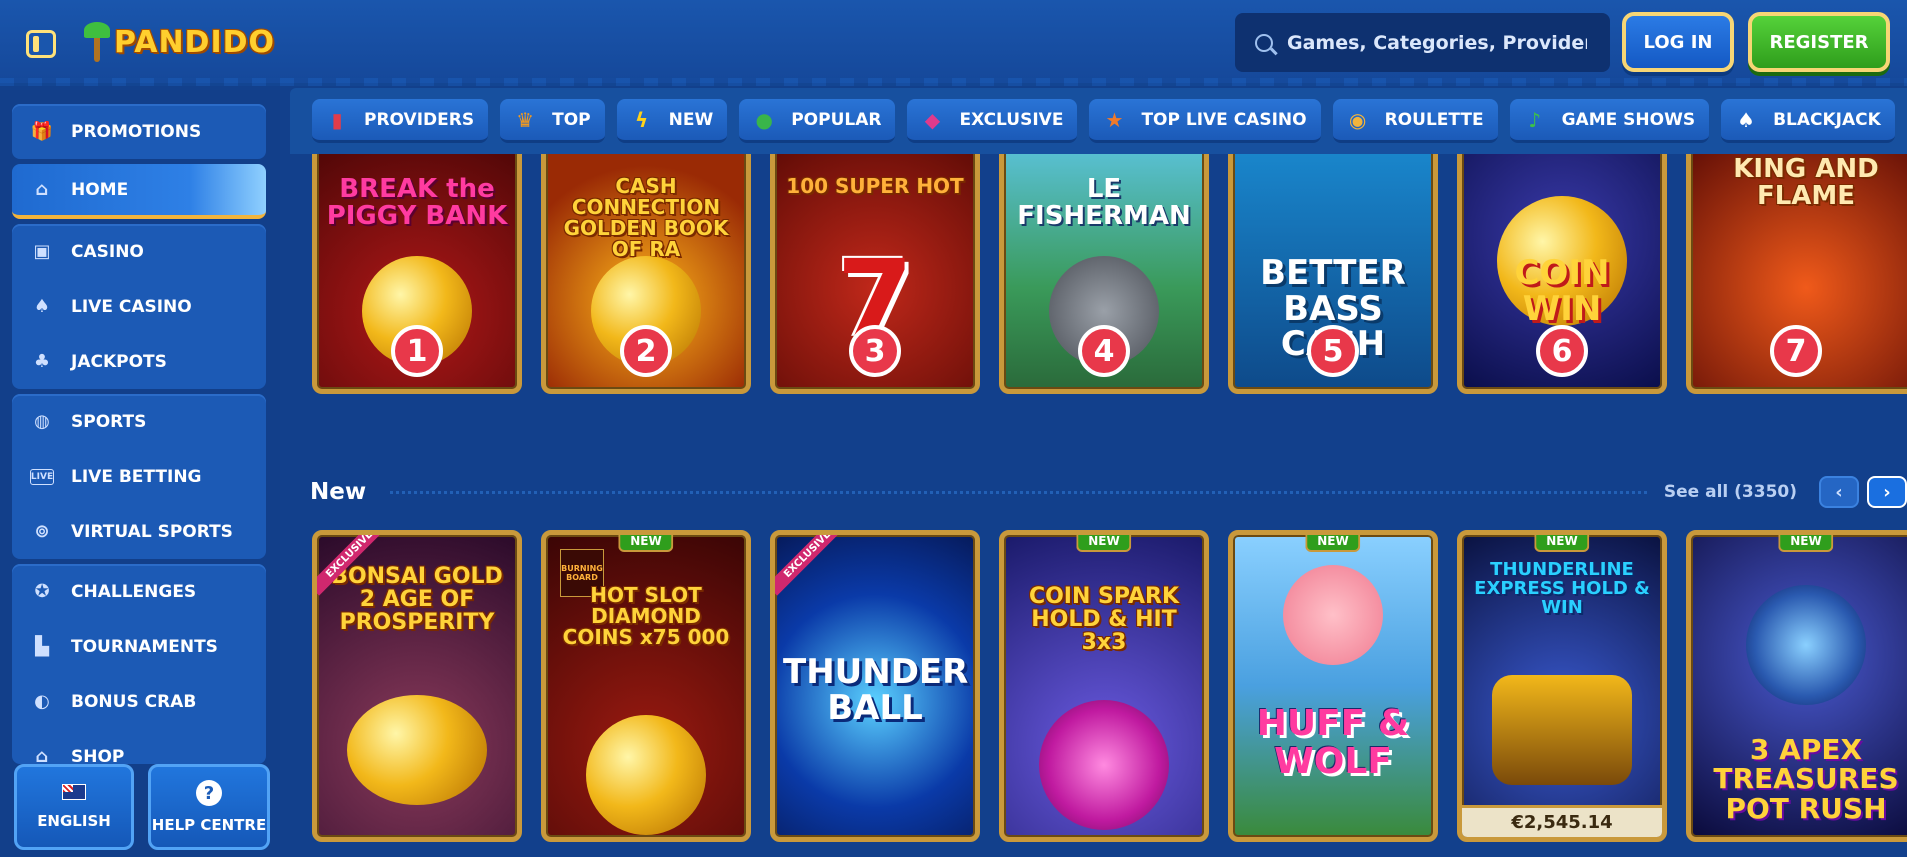  Describe the element at coordinates (1808, 121) in the screenshot. I see `tab-blackjack: ♠ BLACKJACK` at that location.